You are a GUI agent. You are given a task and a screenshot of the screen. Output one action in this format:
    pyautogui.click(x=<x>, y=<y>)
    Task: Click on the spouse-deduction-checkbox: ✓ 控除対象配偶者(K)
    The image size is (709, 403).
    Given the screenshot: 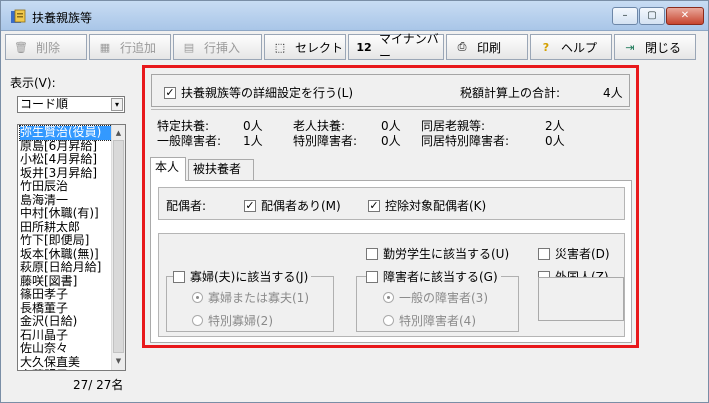 What is the action you would take?
    pyautogui.click(x=427, y=205)
    